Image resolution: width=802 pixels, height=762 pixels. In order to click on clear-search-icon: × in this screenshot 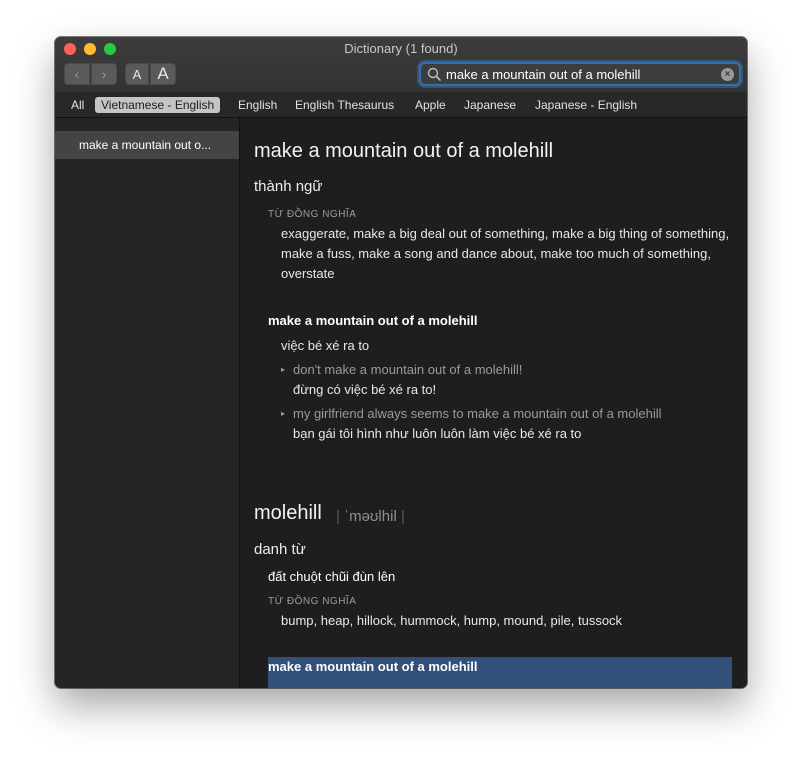, I will do `click(727, 74)`.